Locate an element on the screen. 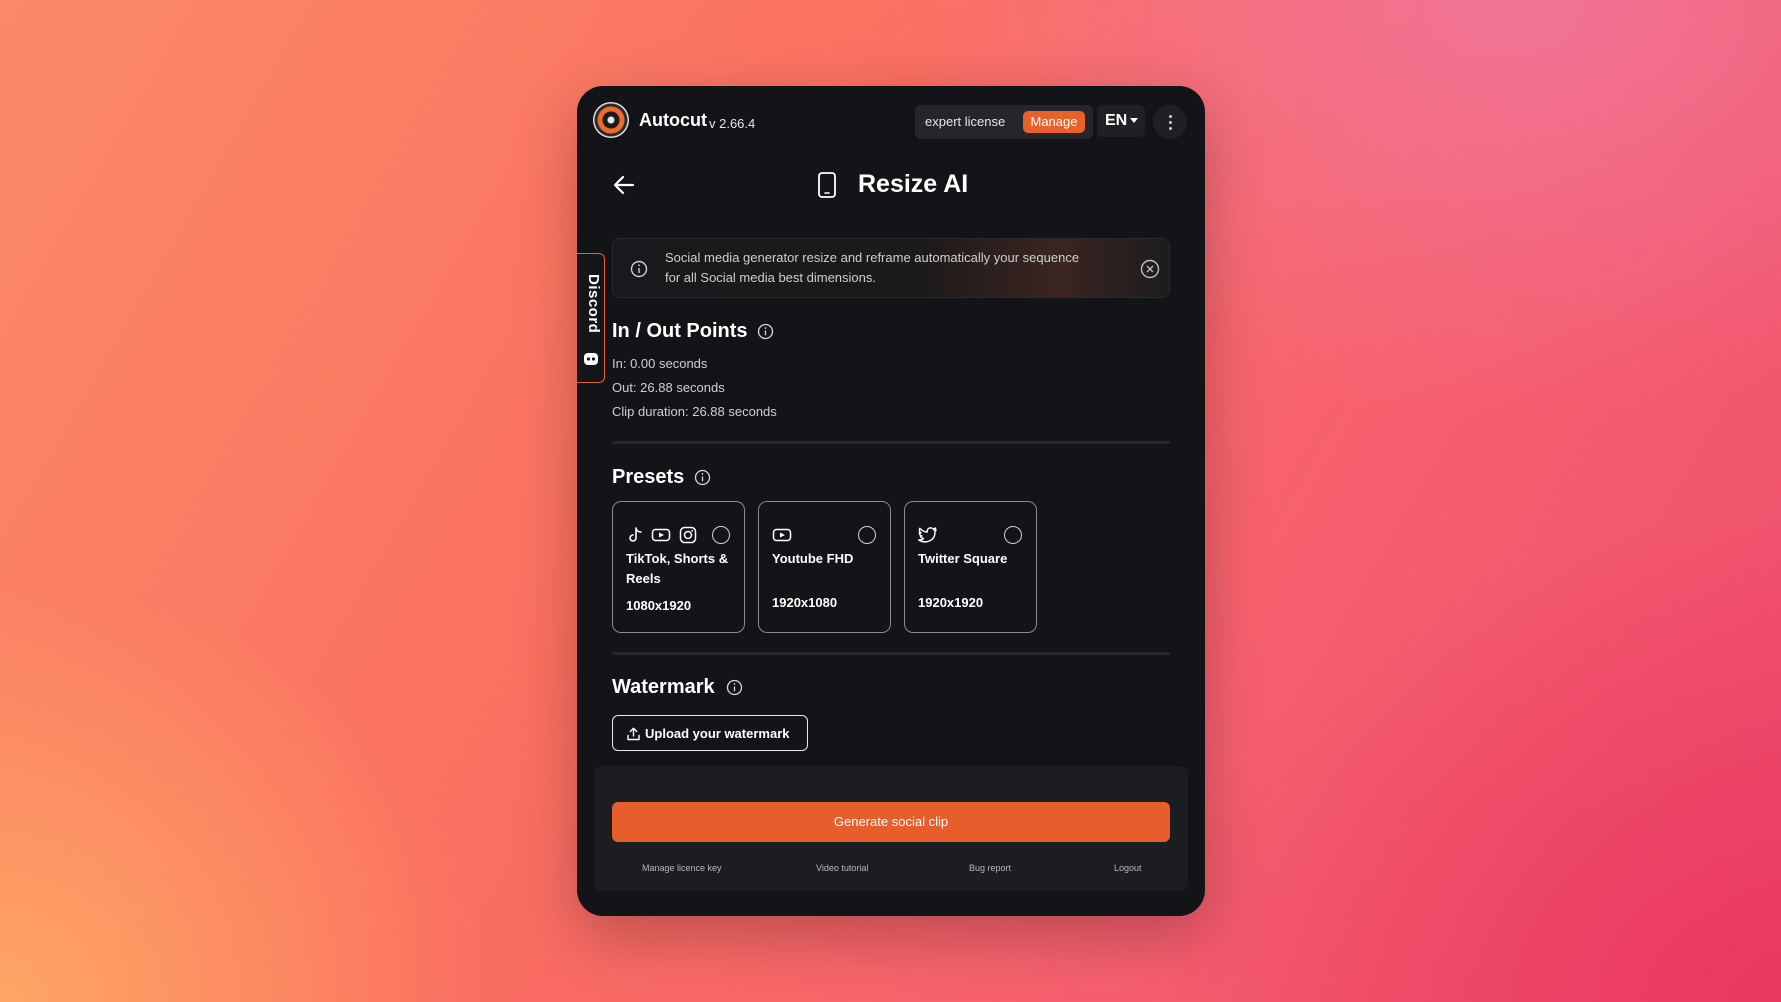 The width and height of the screenshot is (1781, 1002). more-menu-button is located at coordinates (1170, 122).